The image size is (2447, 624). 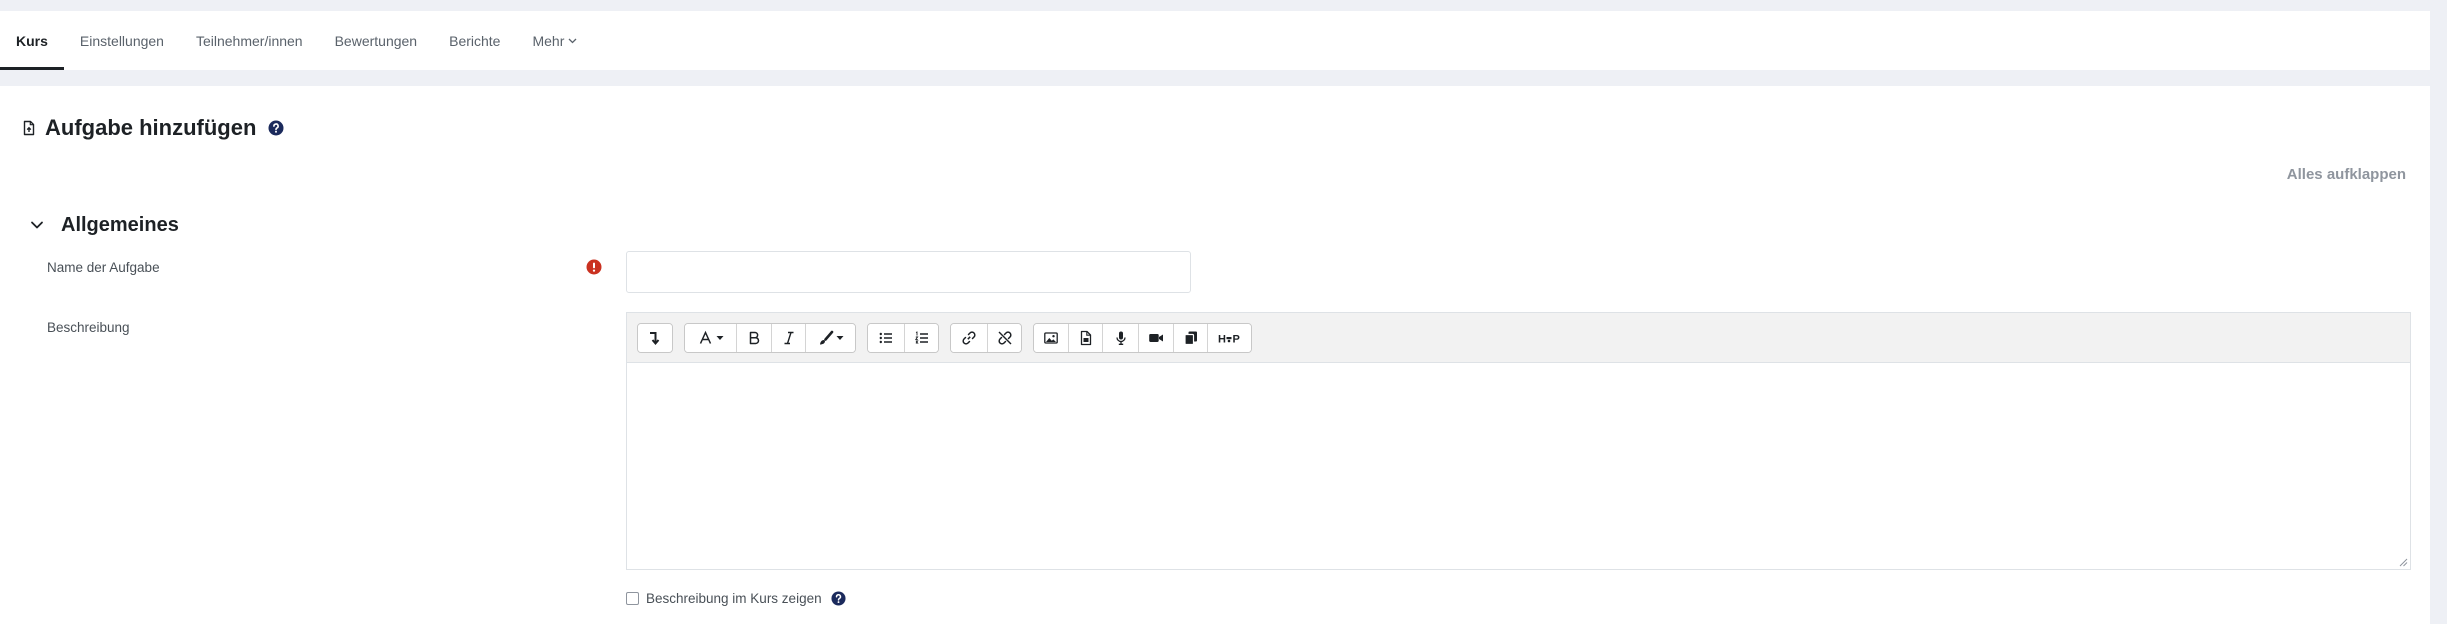 I want to click on tab-grades: Bewertungen, so click(x=376, y=40).